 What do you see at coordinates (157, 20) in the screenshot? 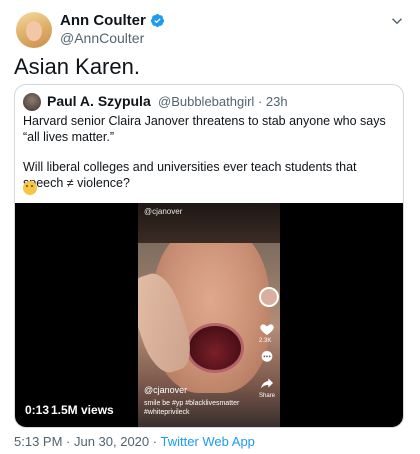
I see `verified-badge-icon` at bounding box center [157, 20].